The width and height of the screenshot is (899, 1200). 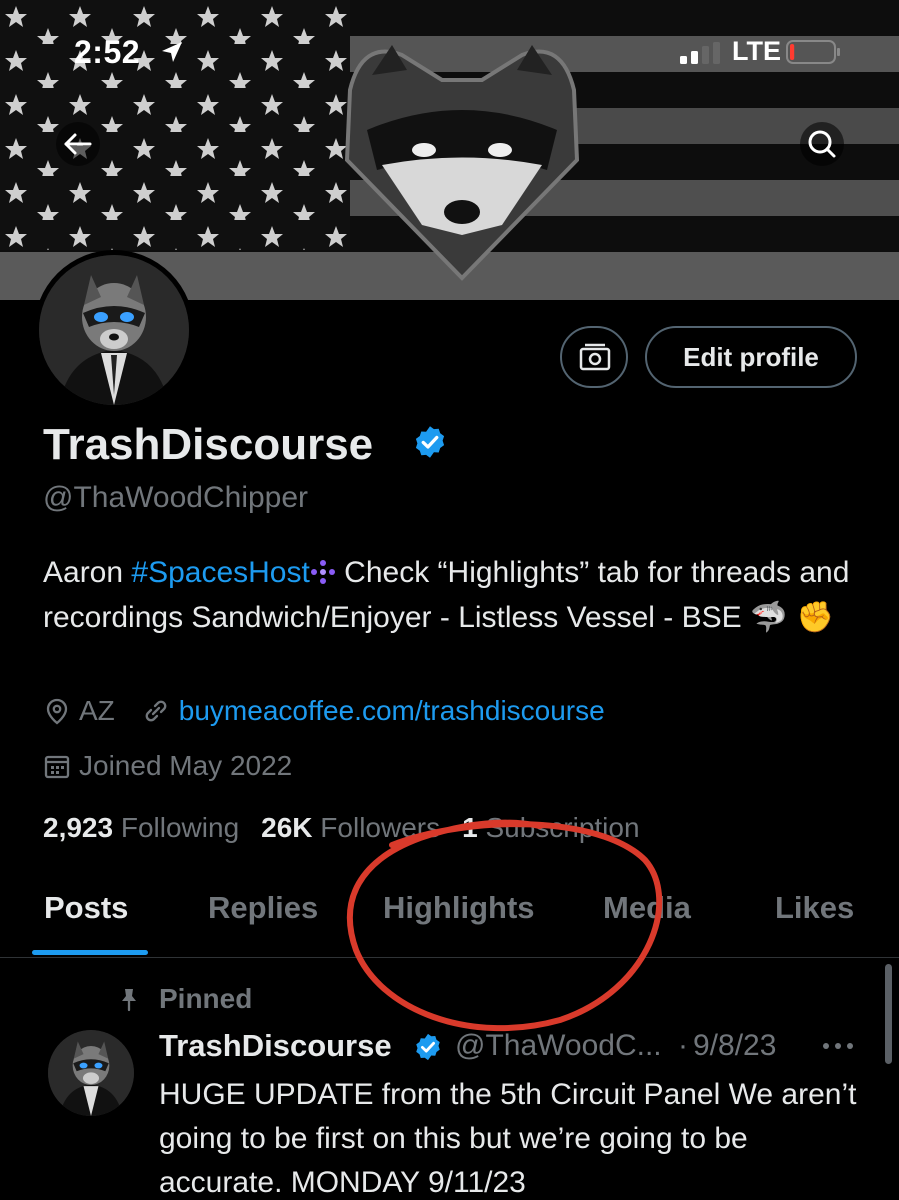 I want to click on profile-avatar, so click(x=114, y=330).